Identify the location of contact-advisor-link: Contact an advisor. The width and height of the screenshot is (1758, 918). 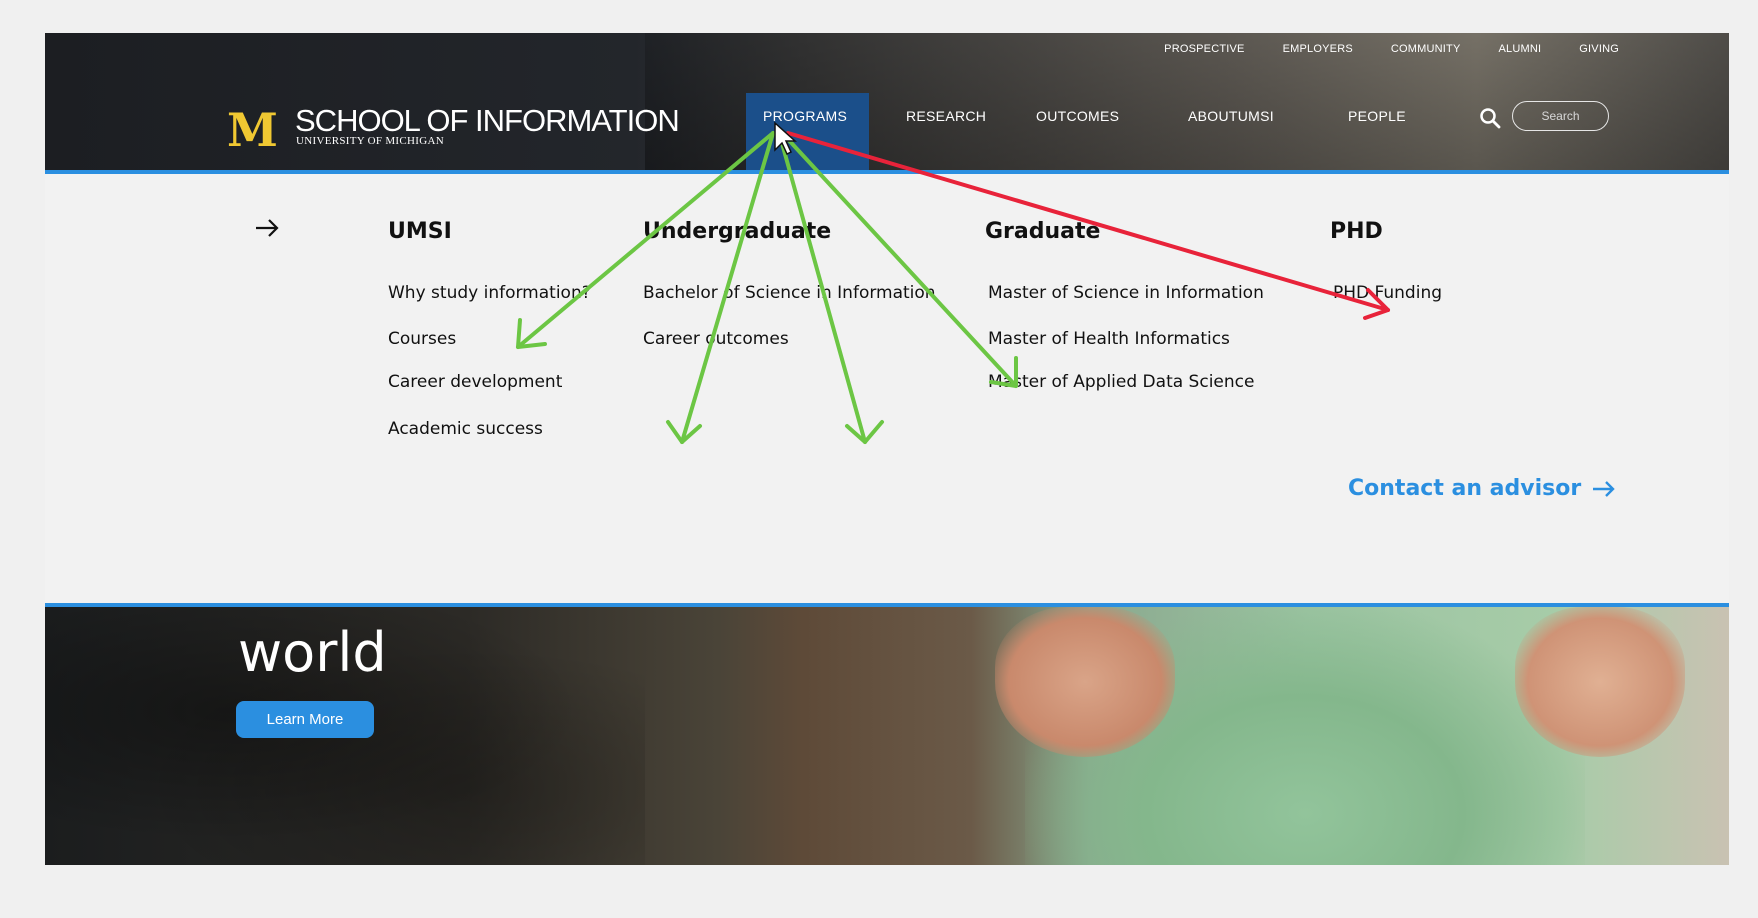
(1482, 488).